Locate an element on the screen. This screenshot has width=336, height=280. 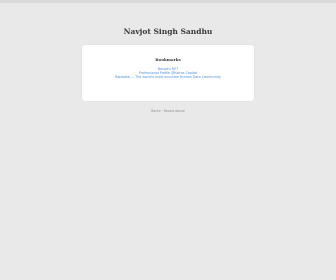
footer: Bento·Report abuse is located at coordinates (168, 111).